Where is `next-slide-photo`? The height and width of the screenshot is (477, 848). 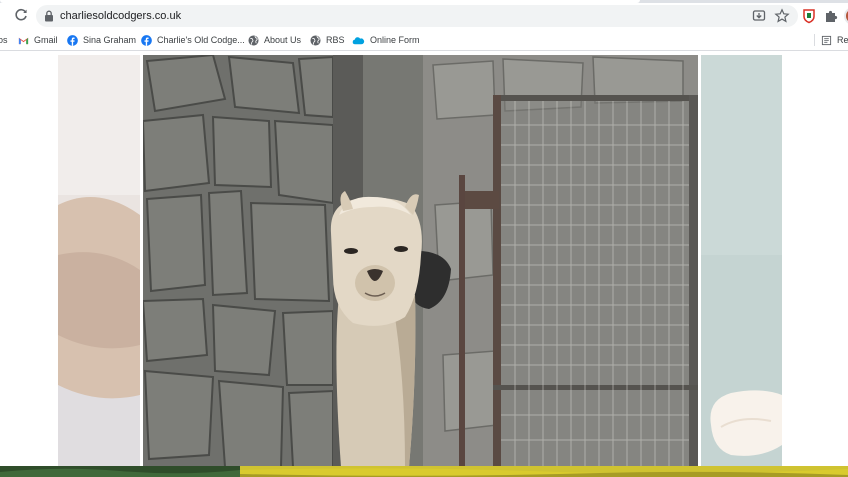
next-slide-photo is located at coordinates (741, 261).